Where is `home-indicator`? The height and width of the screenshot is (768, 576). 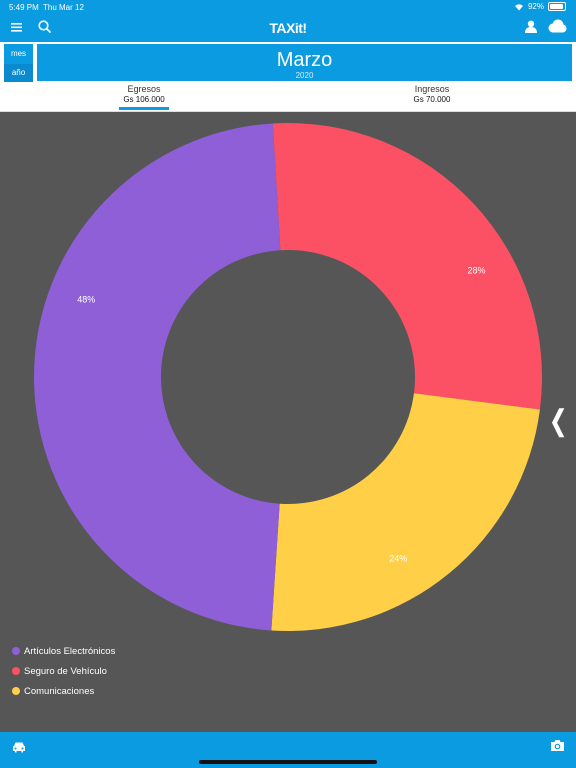
home-indicator is located at coordinates (288, 762).